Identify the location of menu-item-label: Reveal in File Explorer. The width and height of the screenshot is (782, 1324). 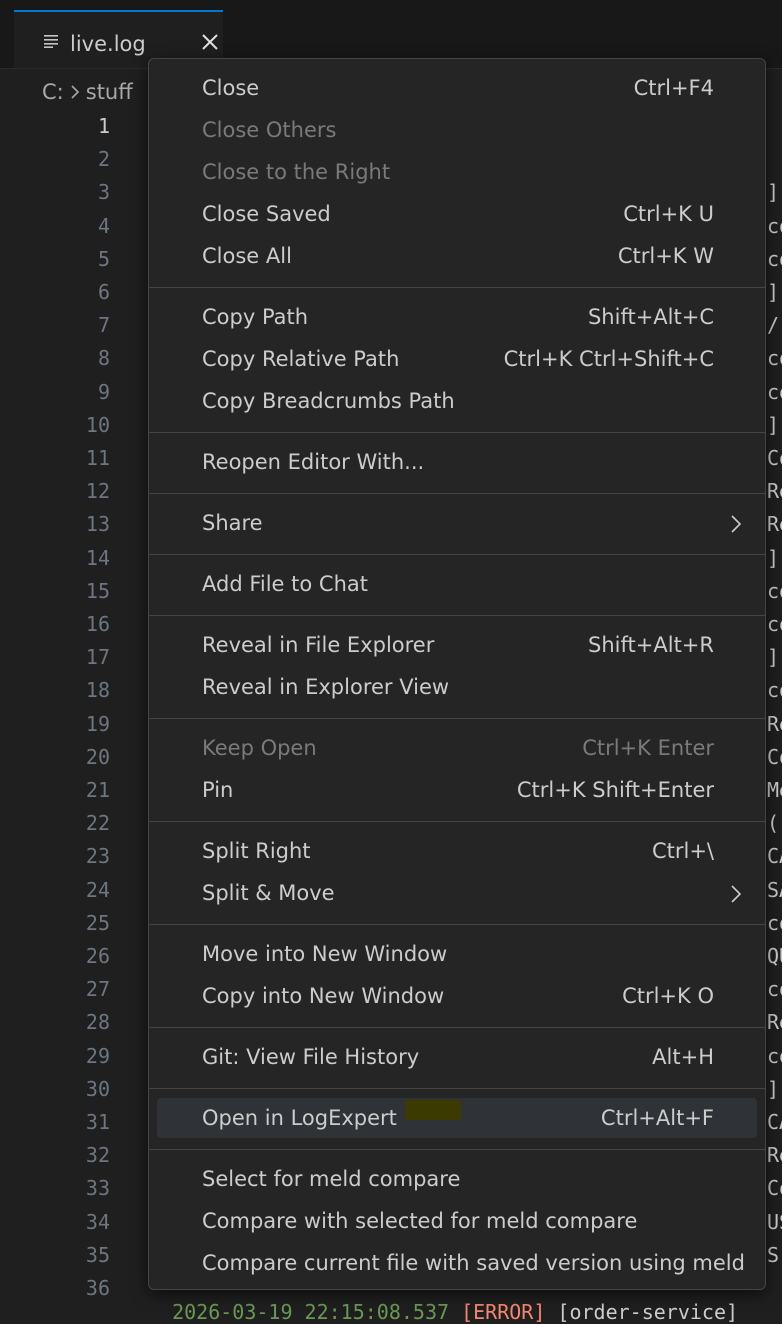
(318, 645).